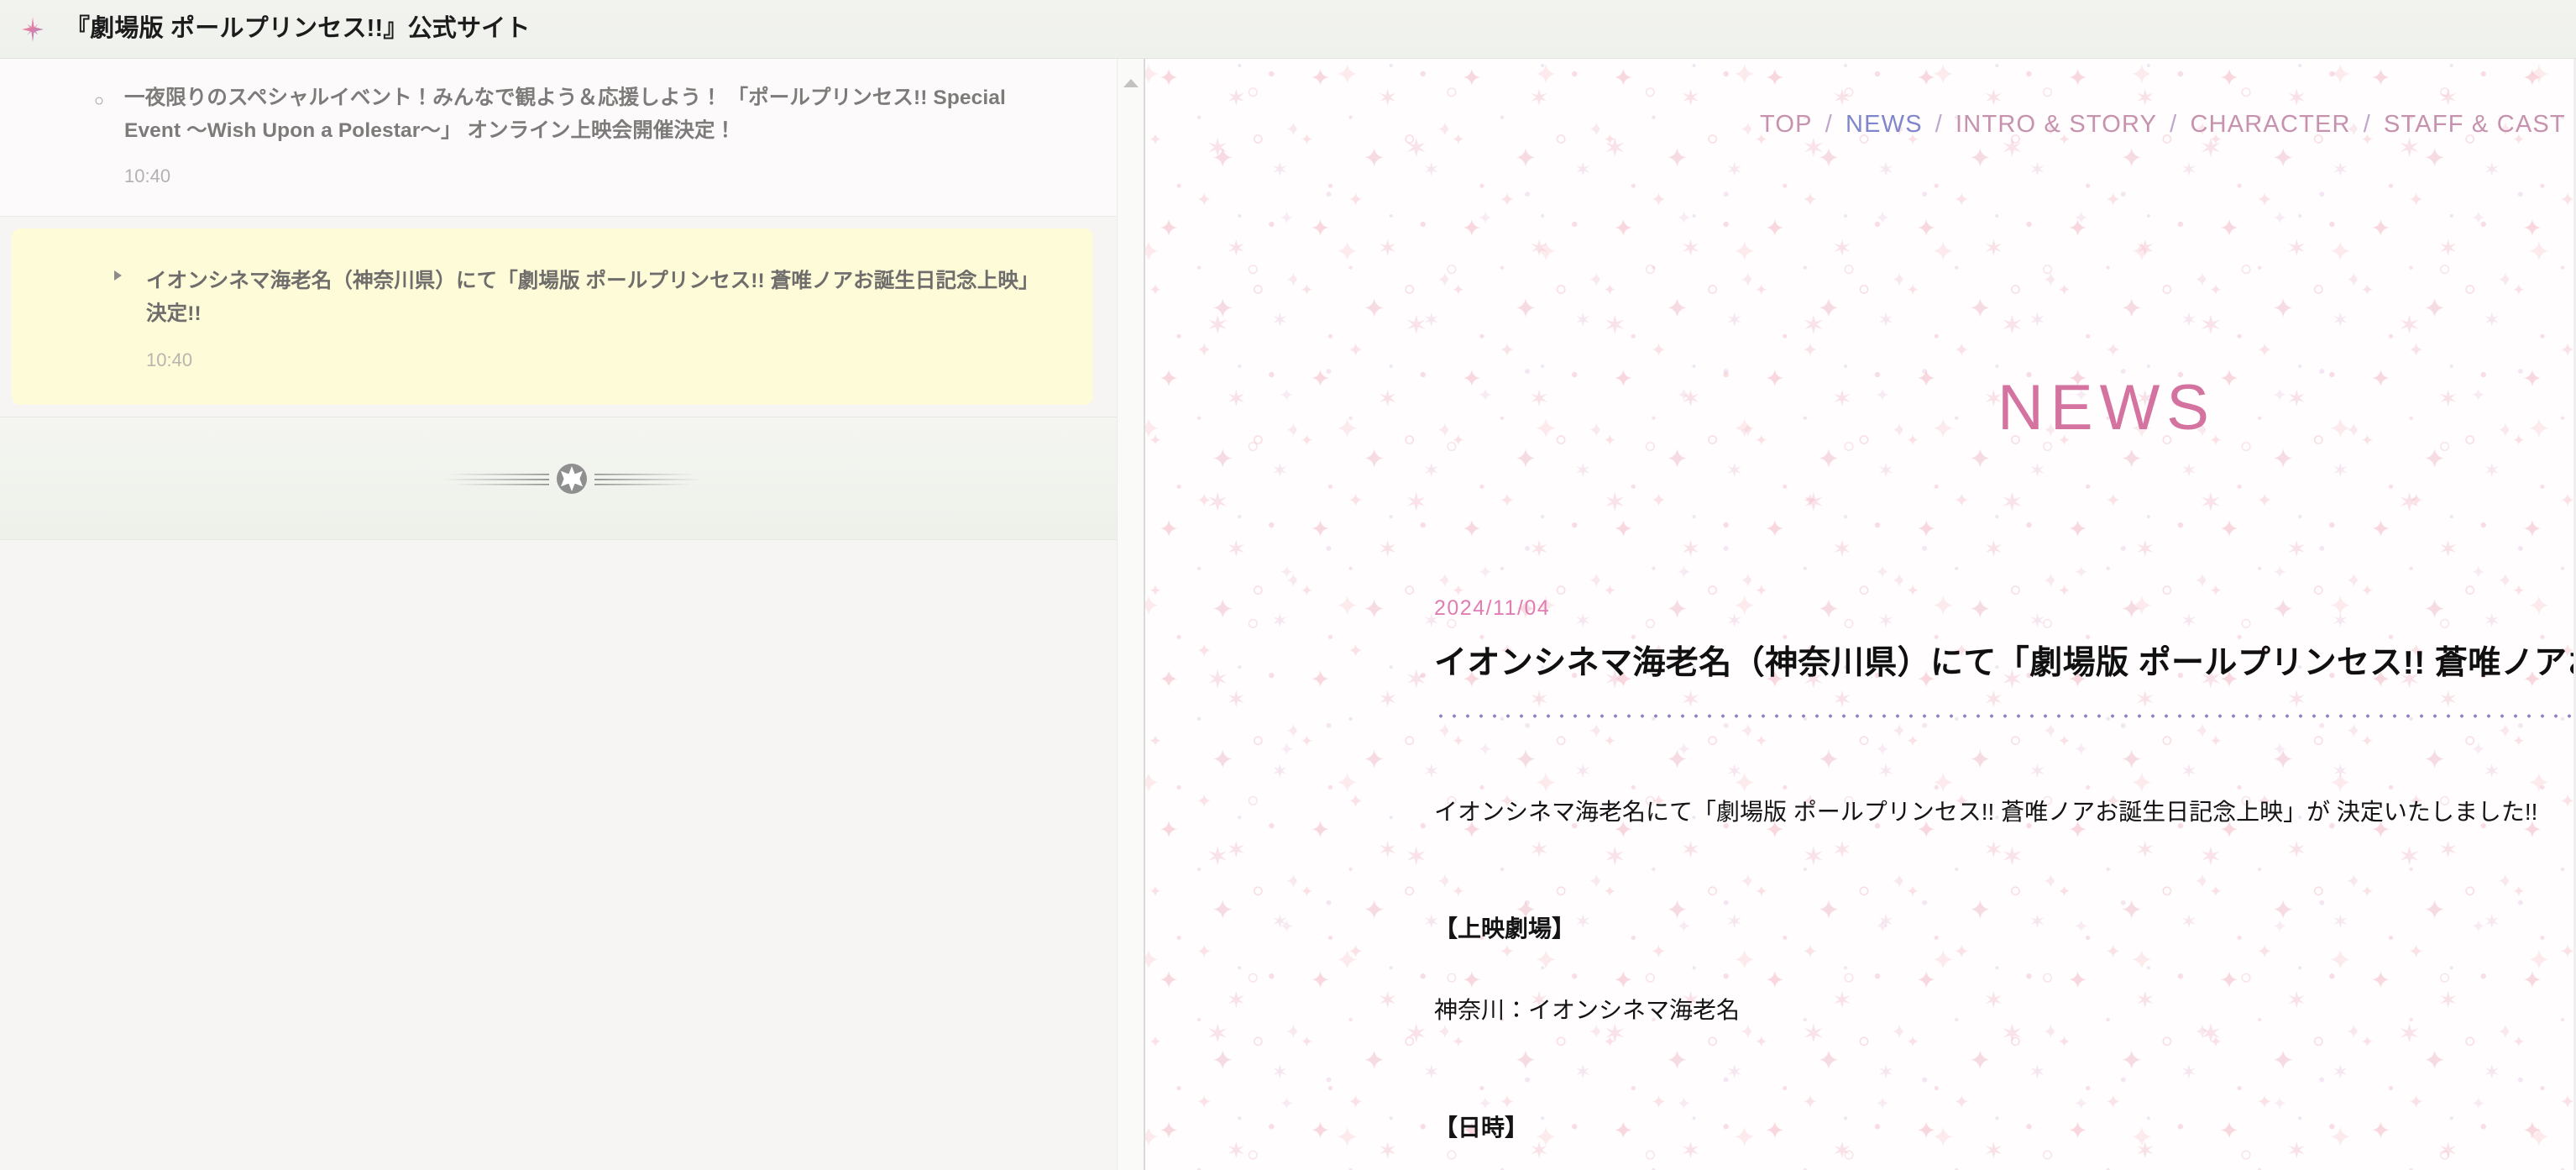  Describe the element at coordinates (2057, 125) in the screenshot. I see `nav-item-intro-story: INTRO & STORY` at that location.